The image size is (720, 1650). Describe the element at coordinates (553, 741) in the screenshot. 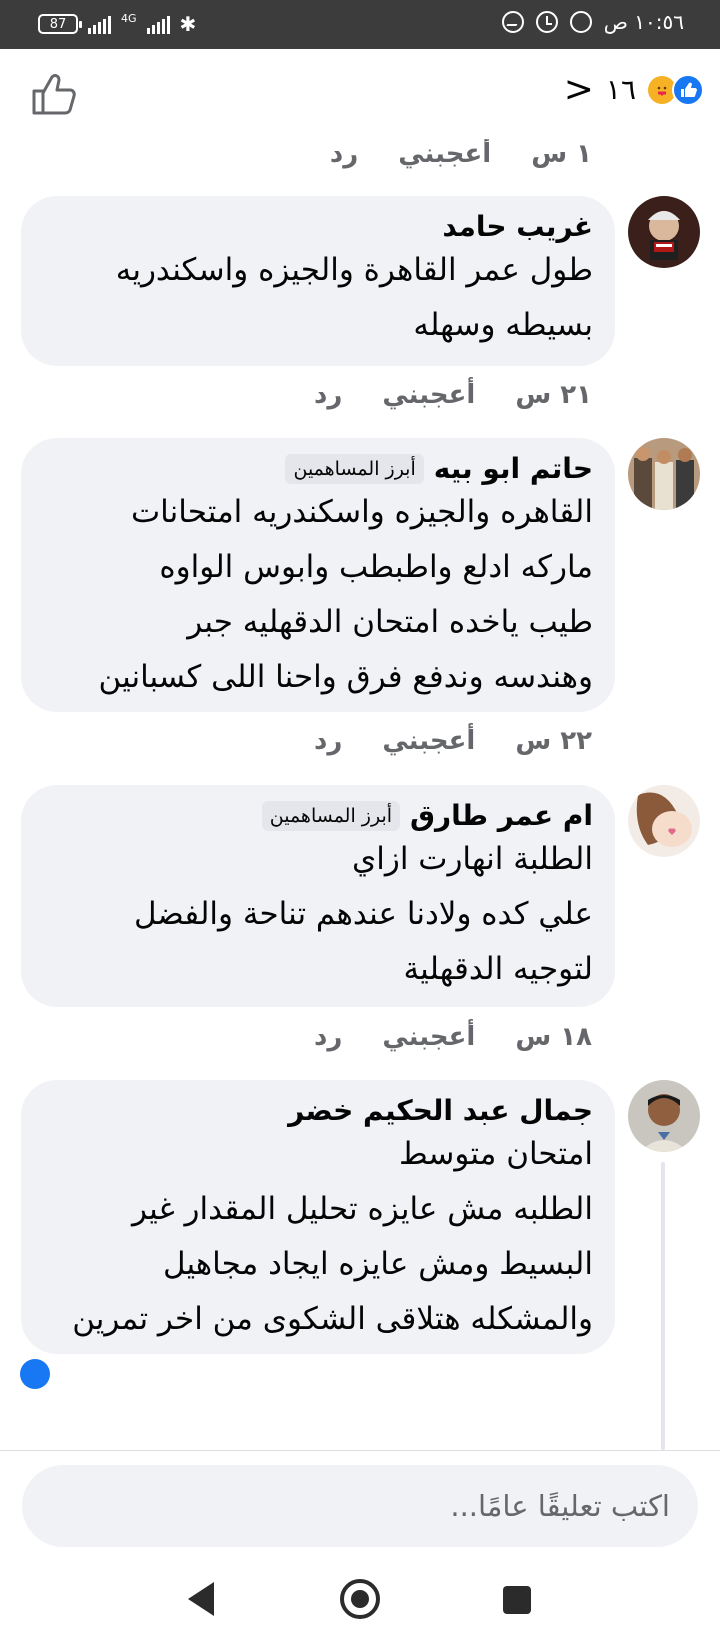

I see `comment-time: ٢٢ س` at that location.